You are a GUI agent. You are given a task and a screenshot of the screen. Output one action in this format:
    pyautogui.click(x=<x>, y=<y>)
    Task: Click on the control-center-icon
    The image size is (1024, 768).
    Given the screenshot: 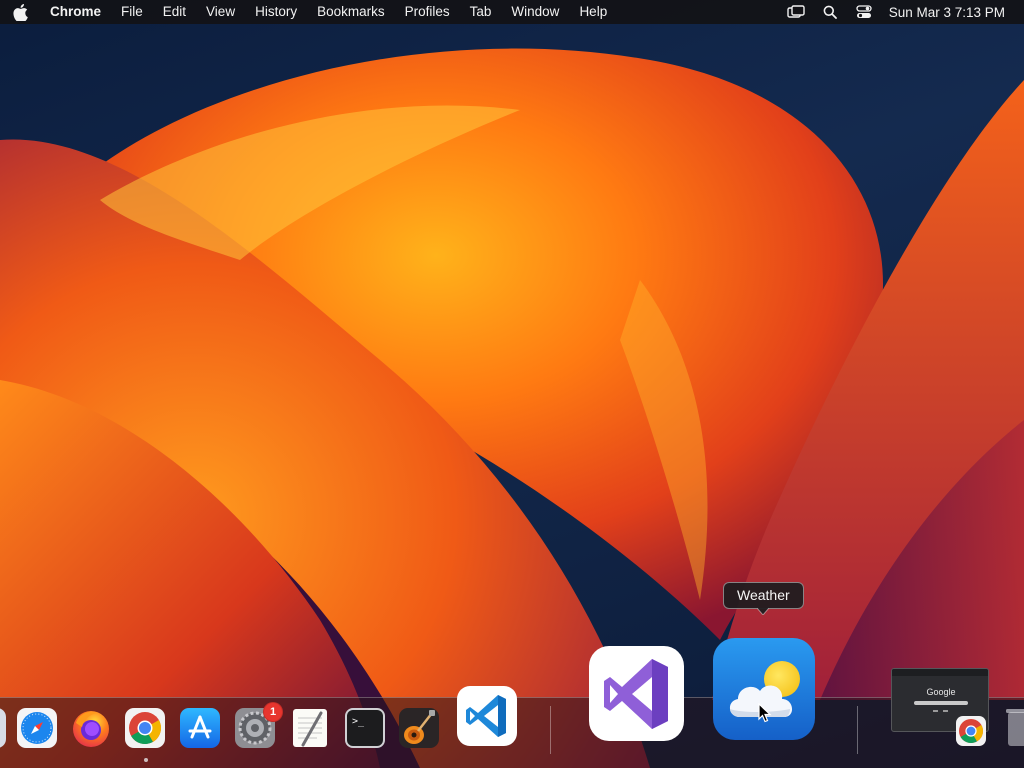 What is the action you would take?
    pyautogui.click(x=864, y=12)
    